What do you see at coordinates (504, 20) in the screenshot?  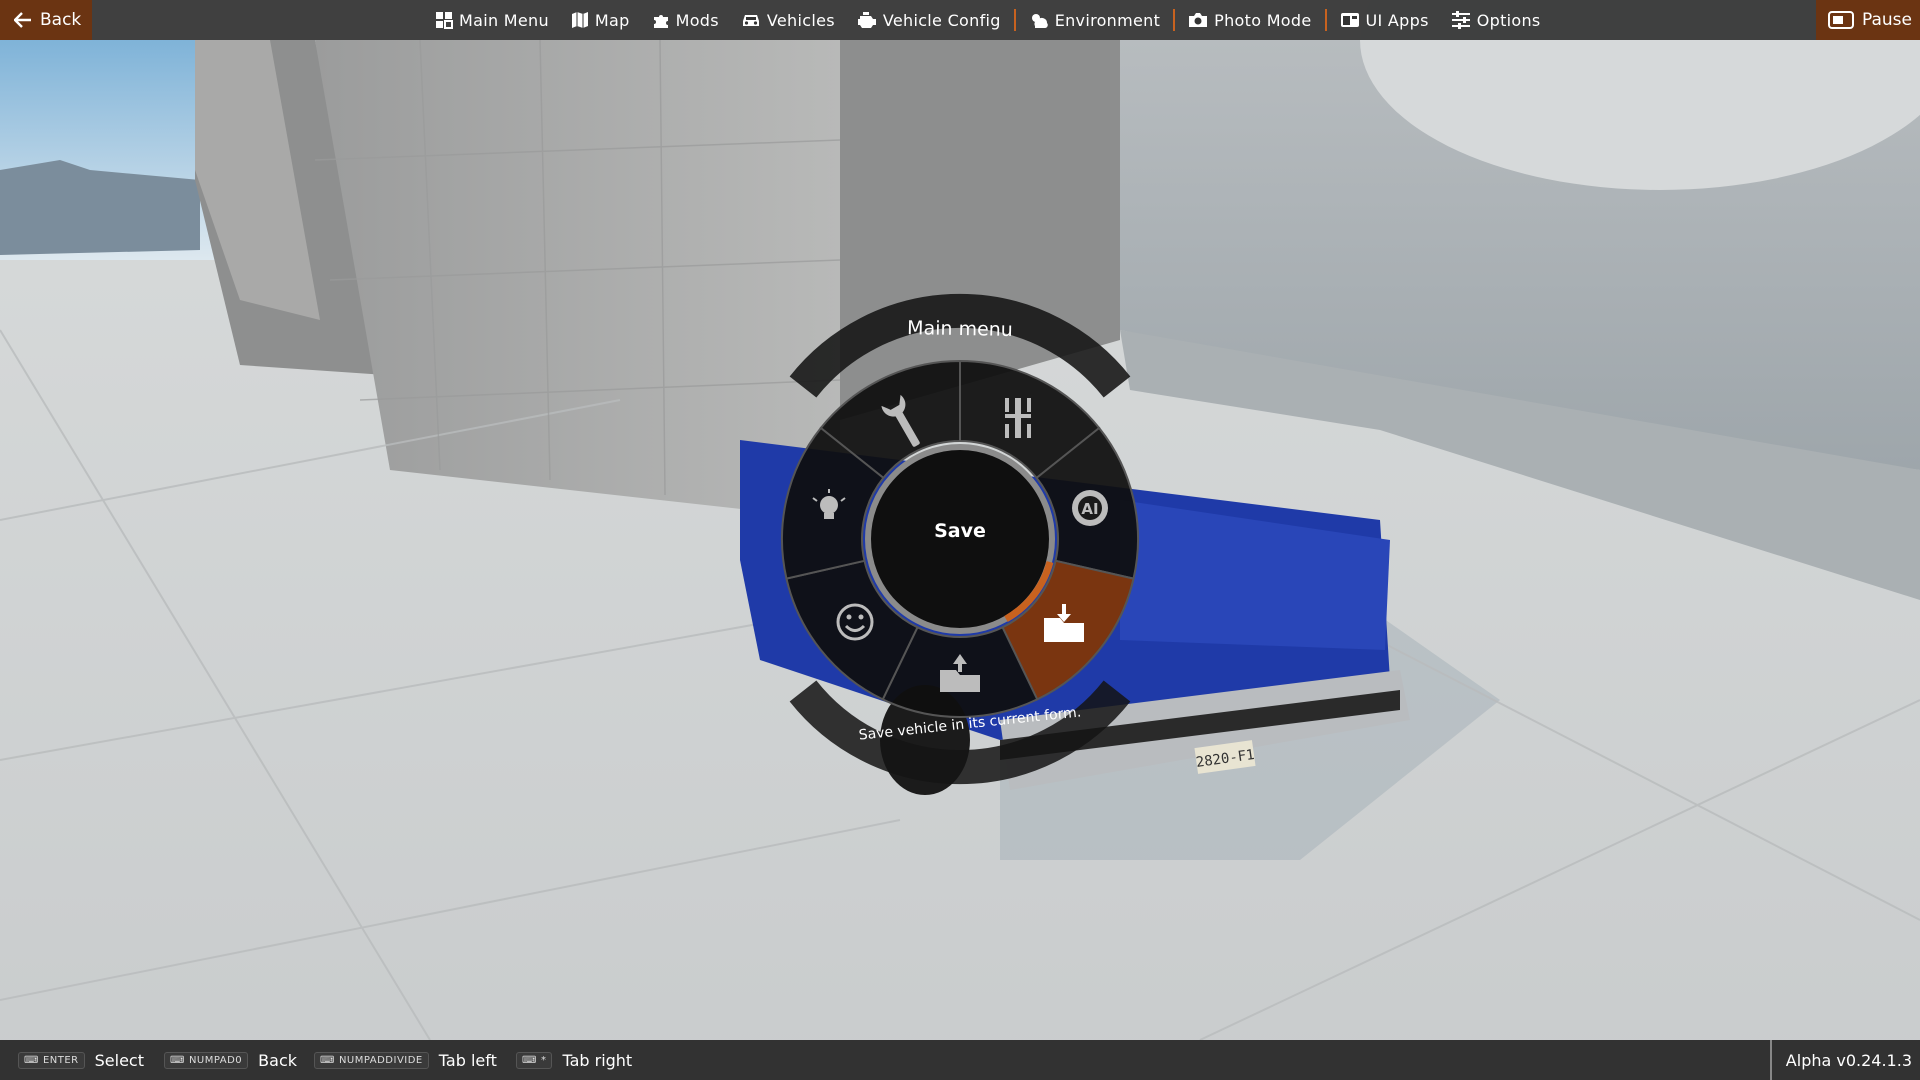 I see `nav-label: Main Menu` at bounding box center [504, 20].